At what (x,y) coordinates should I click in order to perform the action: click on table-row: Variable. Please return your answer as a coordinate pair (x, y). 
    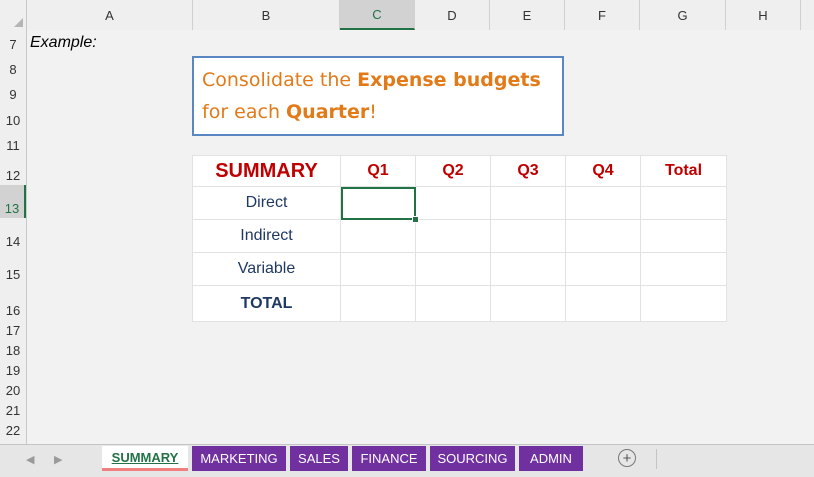
    Looking at the image, I should click on (459, 269).